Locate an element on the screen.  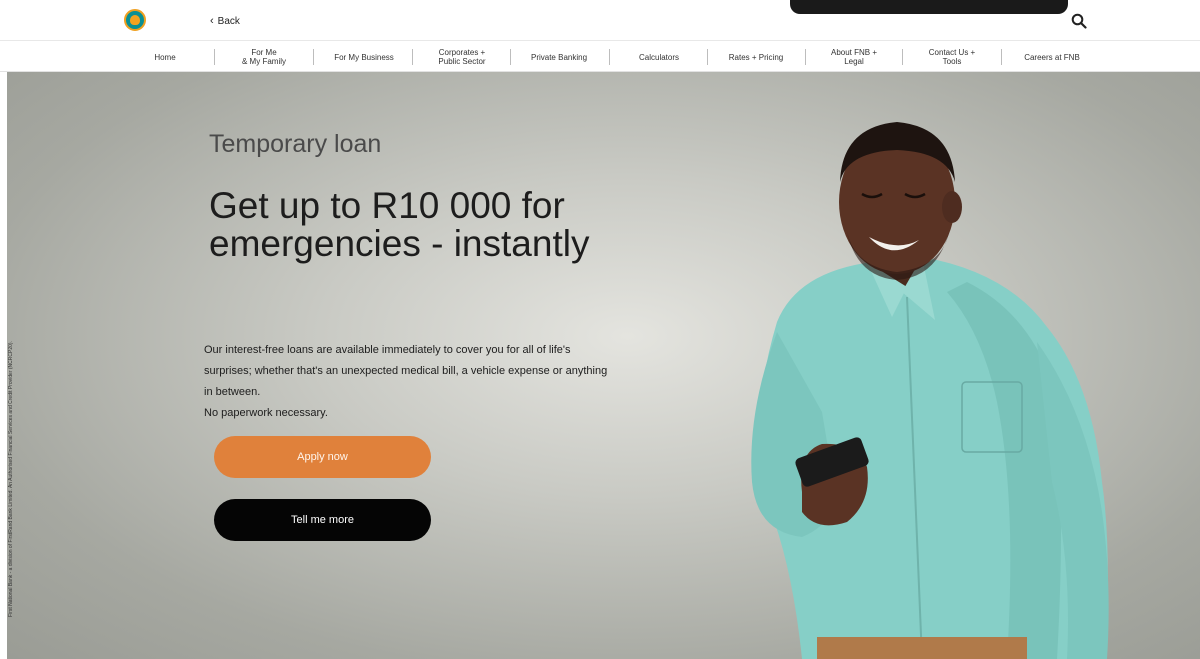
nav-item-for-me: For Me & My Family is located at coordinates (264, 57).